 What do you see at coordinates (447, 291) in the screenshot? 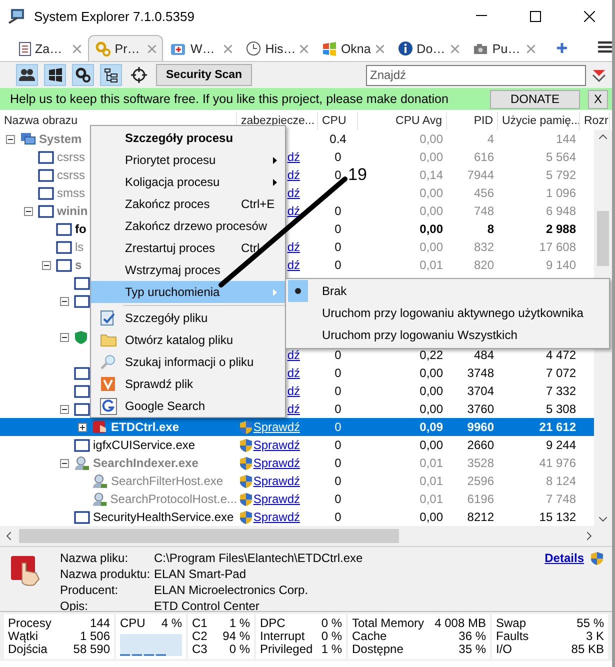
I see `menu-item: Brak` at bounding box center [447, 291].